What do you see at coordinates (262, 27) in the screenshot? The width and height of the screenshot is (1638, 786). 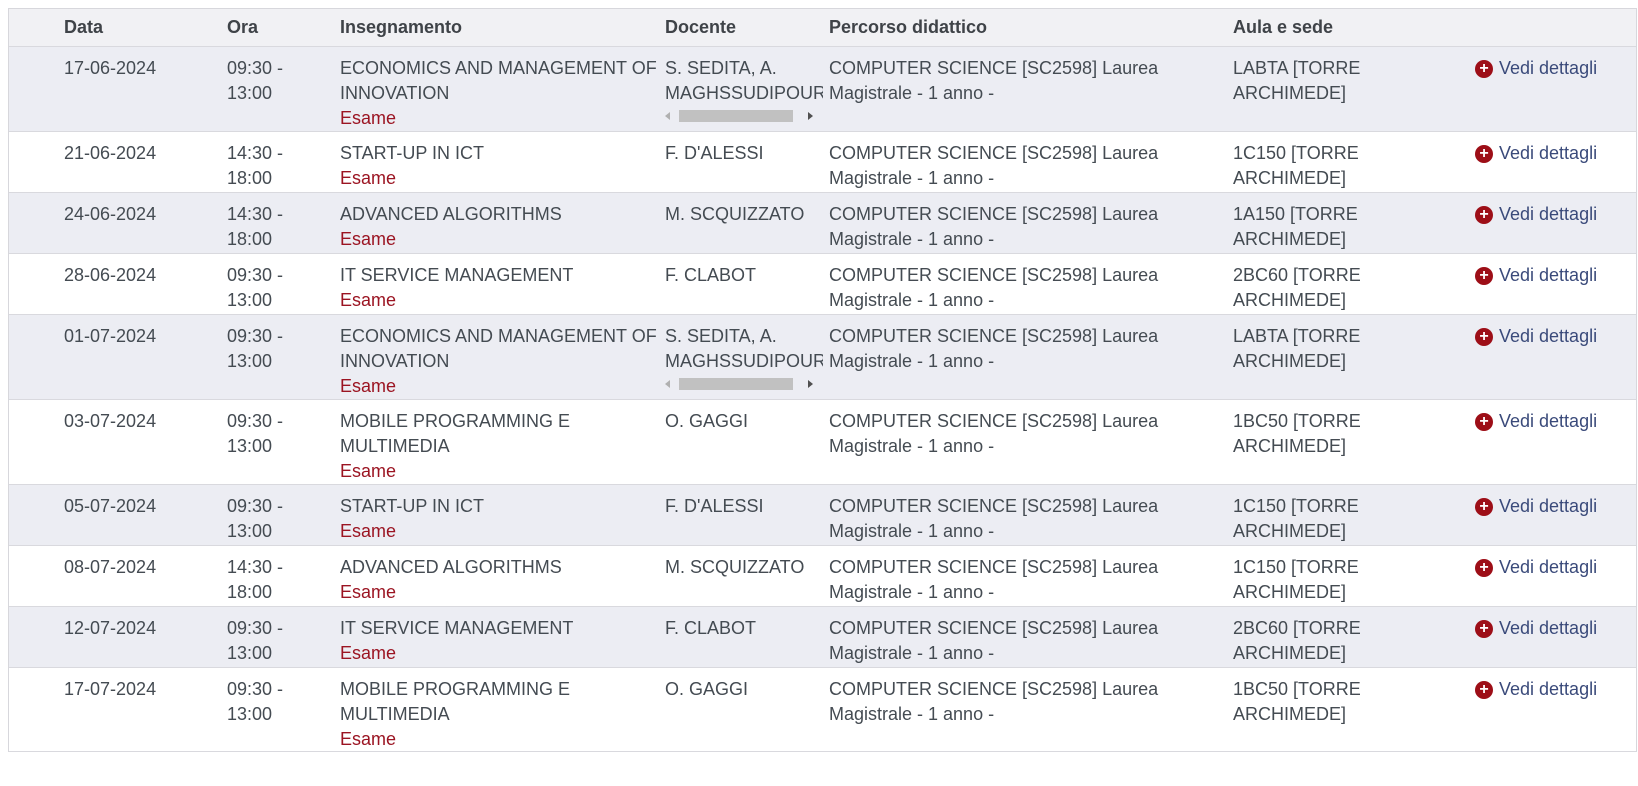 I see `header-ora: Ora` at bounding box center [262, 27].